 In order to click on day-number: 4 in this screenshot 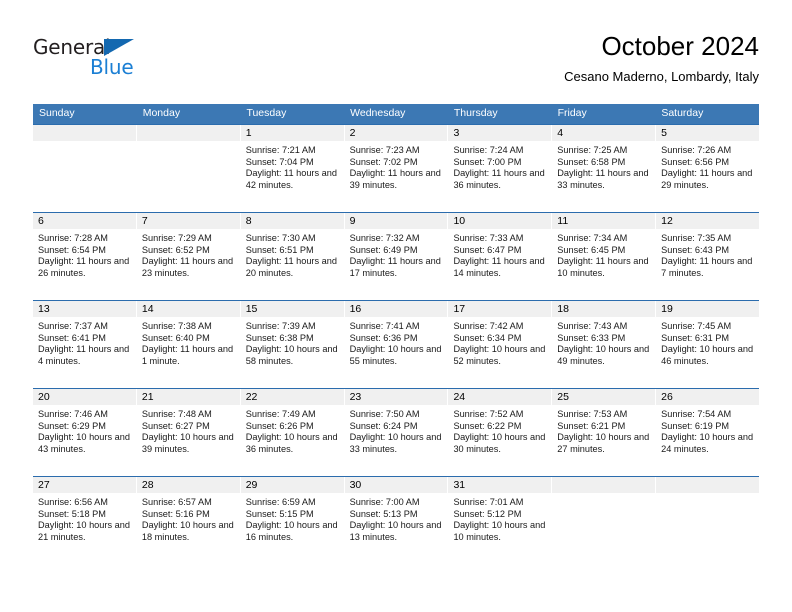, I will do `click(604, 133)`.